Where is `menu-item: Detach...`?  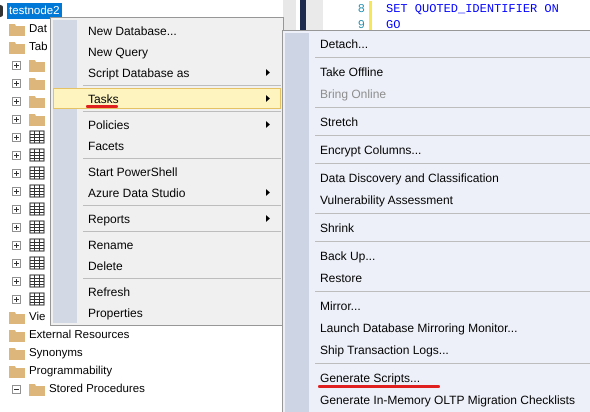 menu-item: Detach... is located at coordinates (437, 44).